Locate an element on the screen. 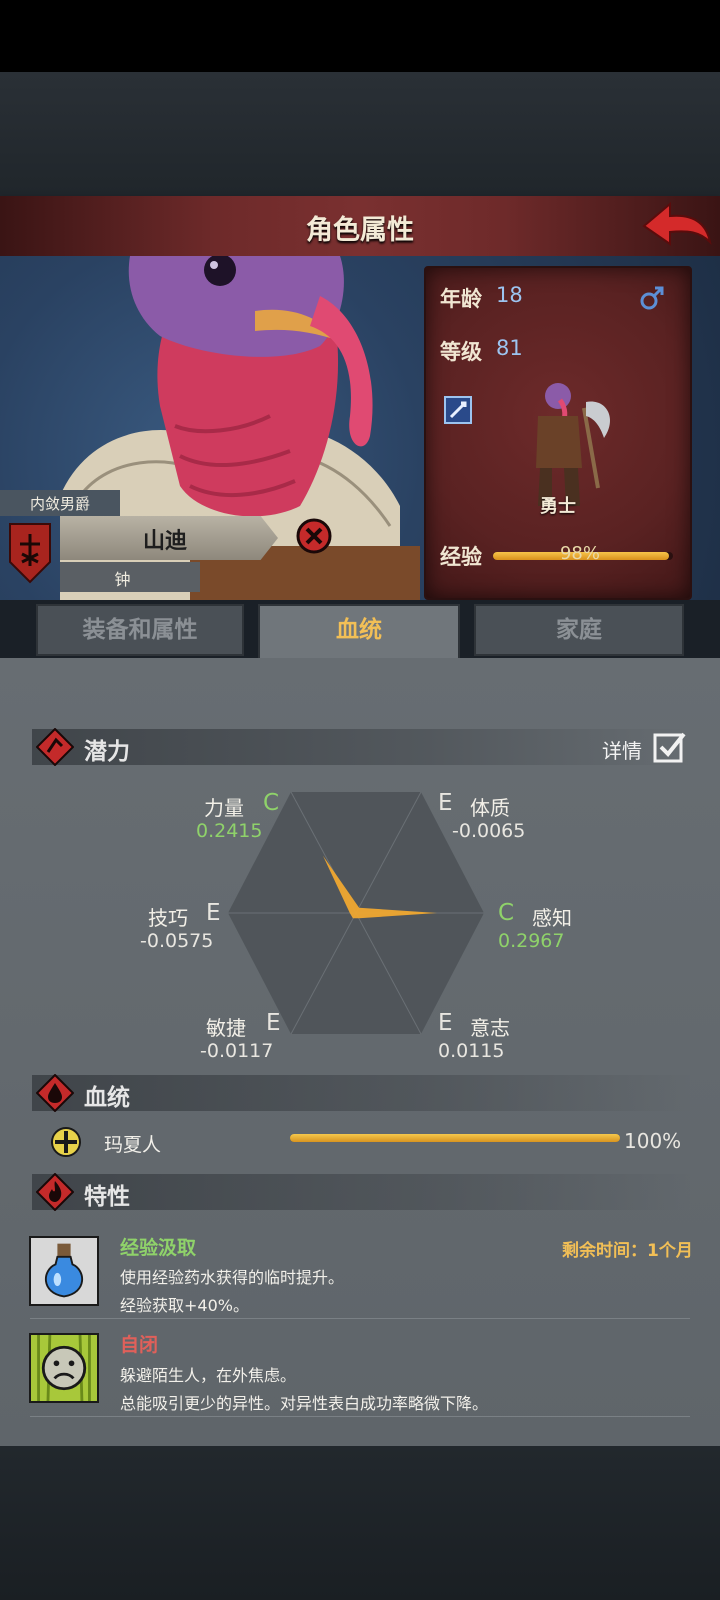  bloodline-entry-name: 玛夏人 is located at coordinates (133, 1145).